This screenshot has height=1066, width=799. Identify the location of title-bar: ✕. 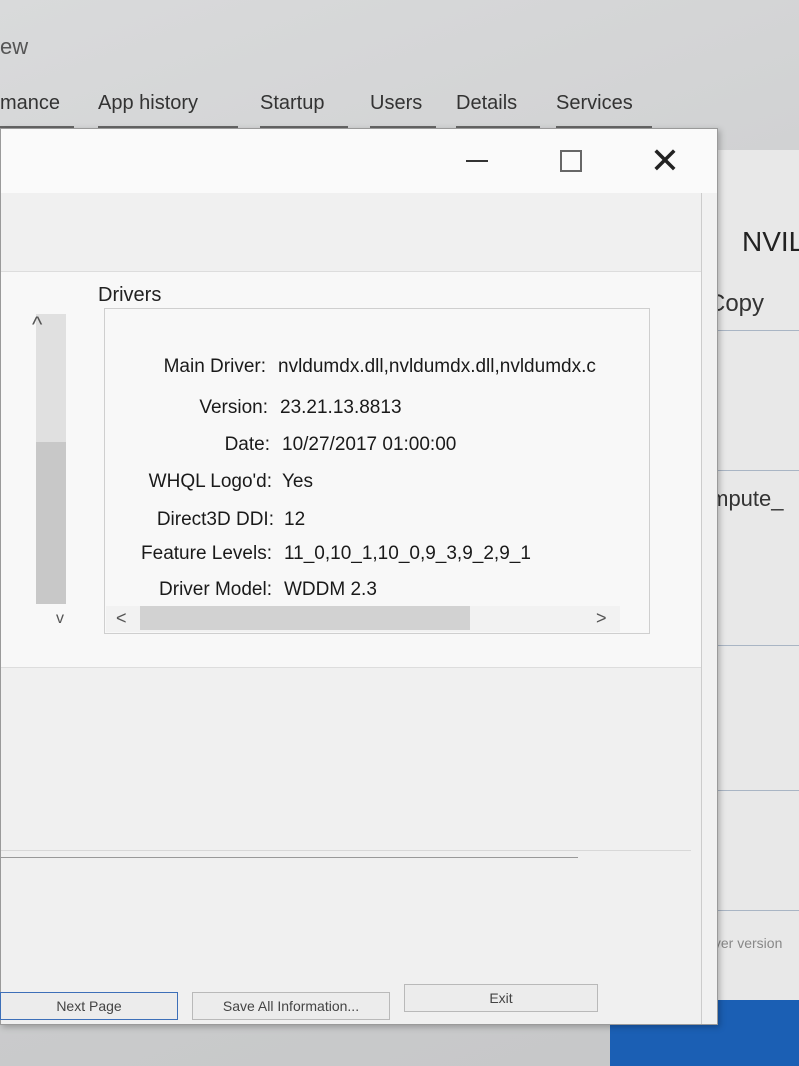
(359, 161).